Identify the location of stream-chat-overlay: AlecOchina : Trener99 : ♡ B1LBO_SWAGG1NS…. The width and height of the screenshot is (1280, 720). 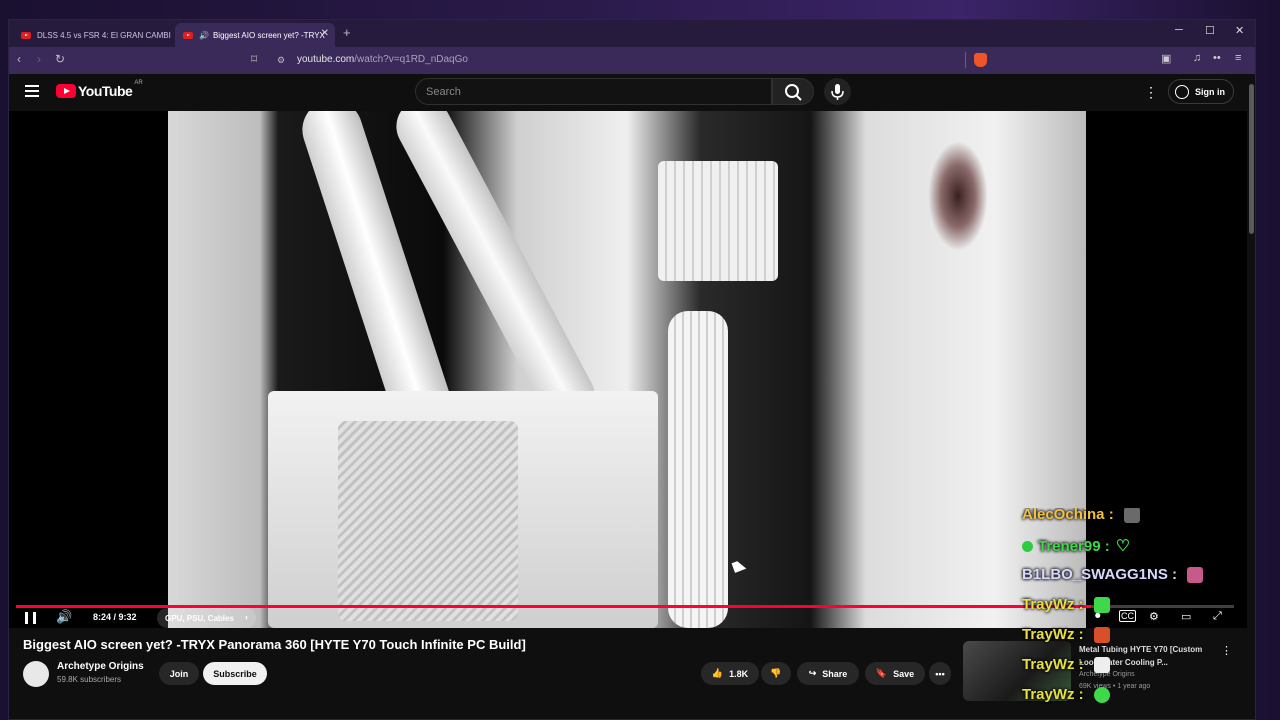
(1146, 614).